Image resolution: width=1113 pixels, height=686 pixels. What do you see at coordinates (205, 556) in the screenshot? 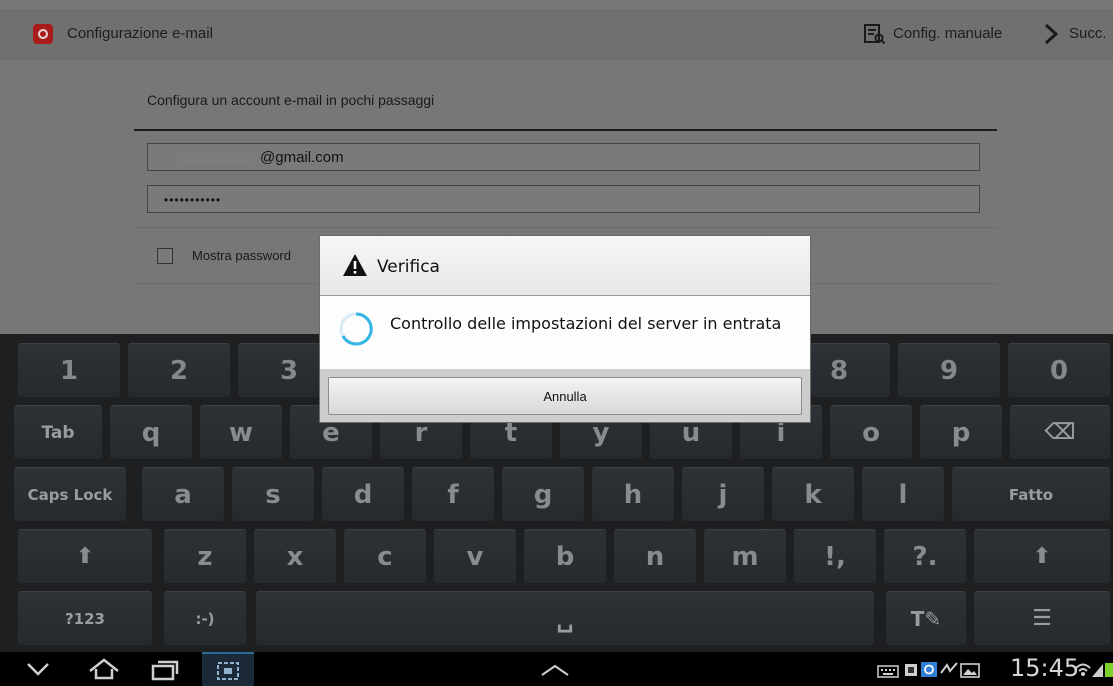
I see `key-z: z` at bounding box center [205, 556].